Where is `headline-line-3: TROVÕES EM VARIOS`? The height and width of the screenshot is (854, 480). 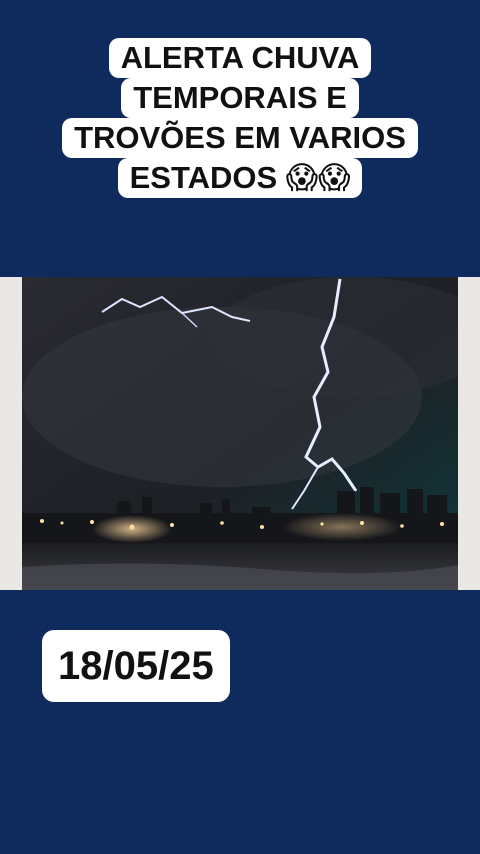 headline-line-3: TROVÕES EM VARIOS is located at coordinates (240, 138).